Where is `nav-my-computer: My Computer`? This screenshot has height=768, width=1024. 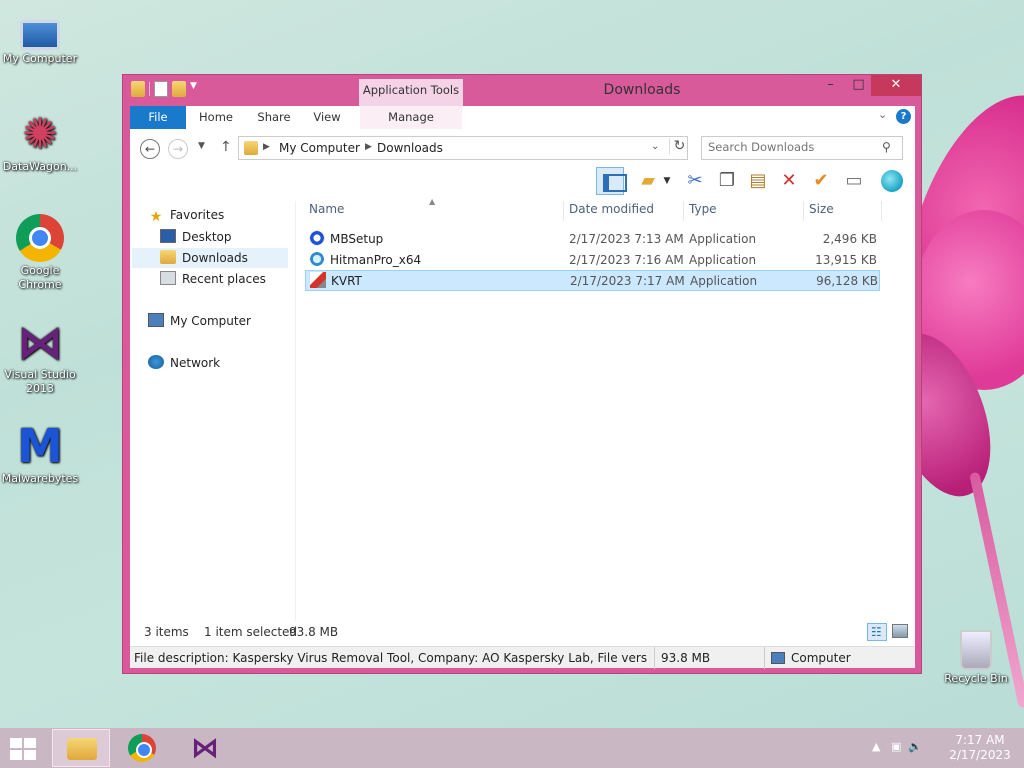 nav-my-computer: My Computer is located at coordinates (226, 321).